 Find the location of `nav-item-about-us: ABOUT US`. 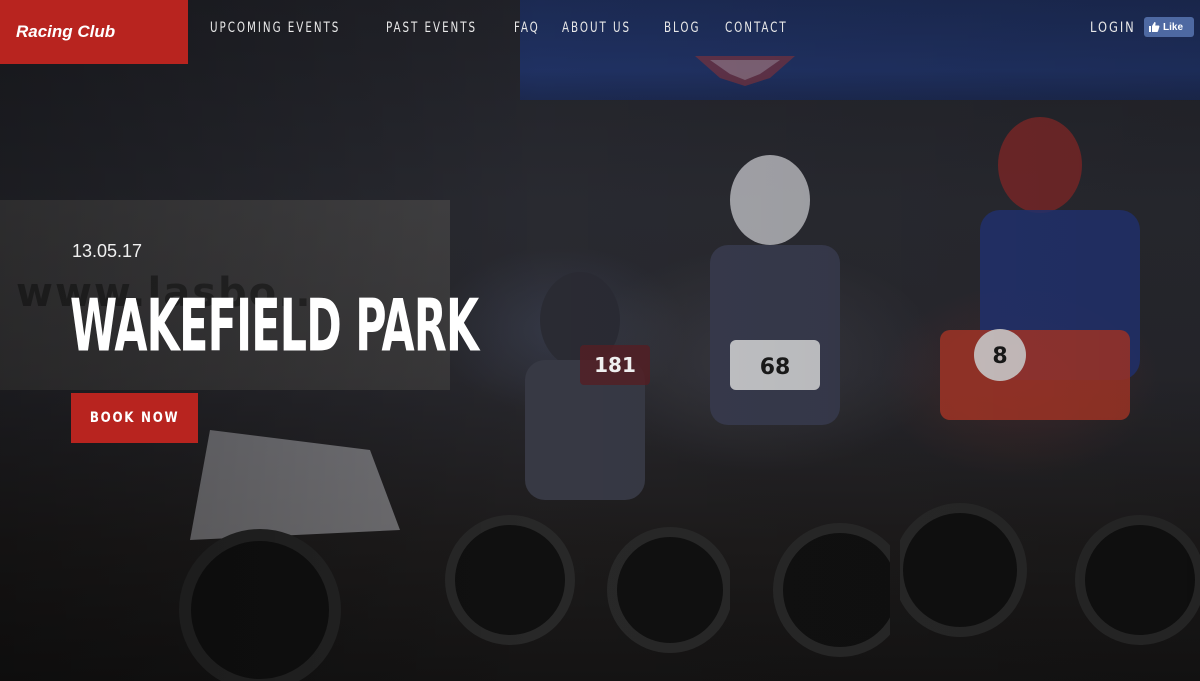

nav-item-about-us: ABOUT US is located at coordinates (596, 28).